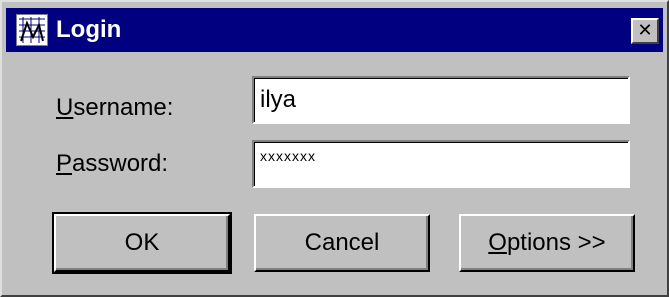  What do you see at coordinates (89, 29) in the screenshot?
I see `window-title: Login` at bounding box center [89, 29].